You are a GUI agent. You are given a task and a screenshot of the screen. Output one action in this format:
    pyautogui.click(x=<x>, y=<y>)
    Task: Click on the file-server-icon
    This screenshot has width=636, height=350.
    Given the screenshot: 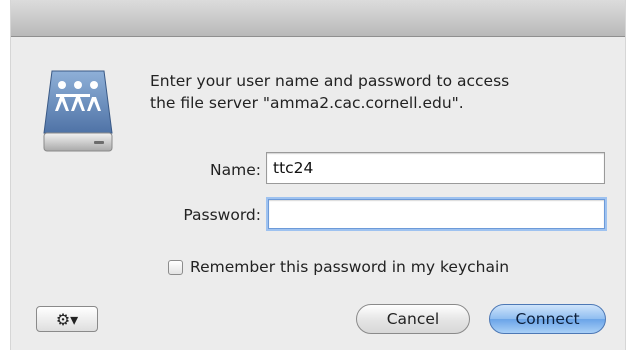 What is the action you would take?
    pyautogui.click(x=78, y=113)
    